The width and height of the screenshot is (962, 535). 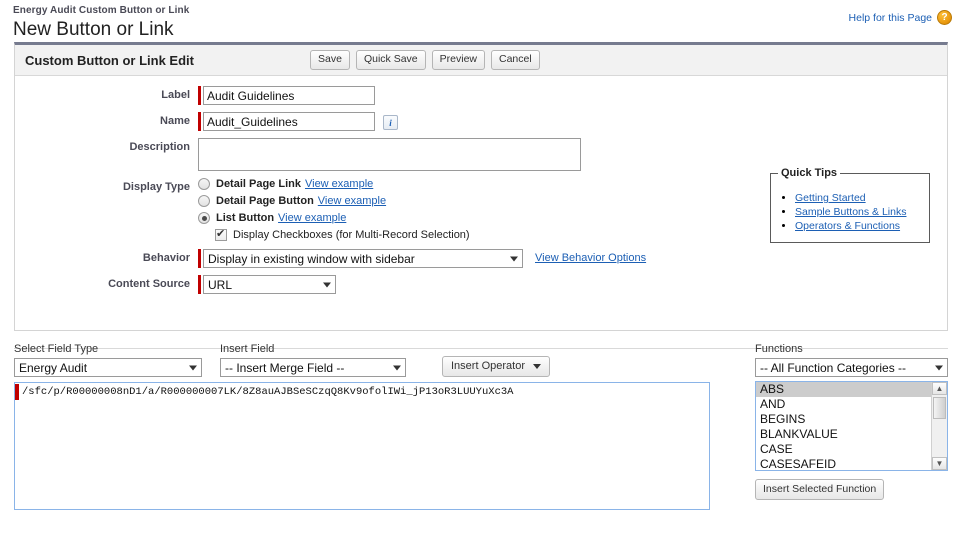 I want to click on insert-operator-button: Insert Operator, so click(x=496, y=366).